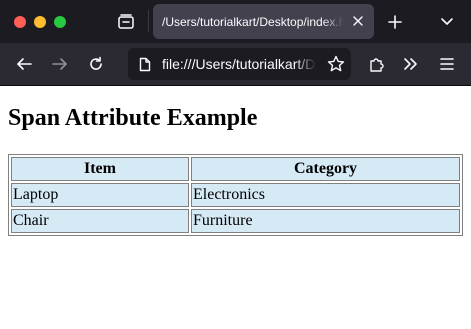 The width and height of the screenshot is (471, 329). Describe the element at coordinates (336, 64) in the screenshot. I see `star-icon` at that location.